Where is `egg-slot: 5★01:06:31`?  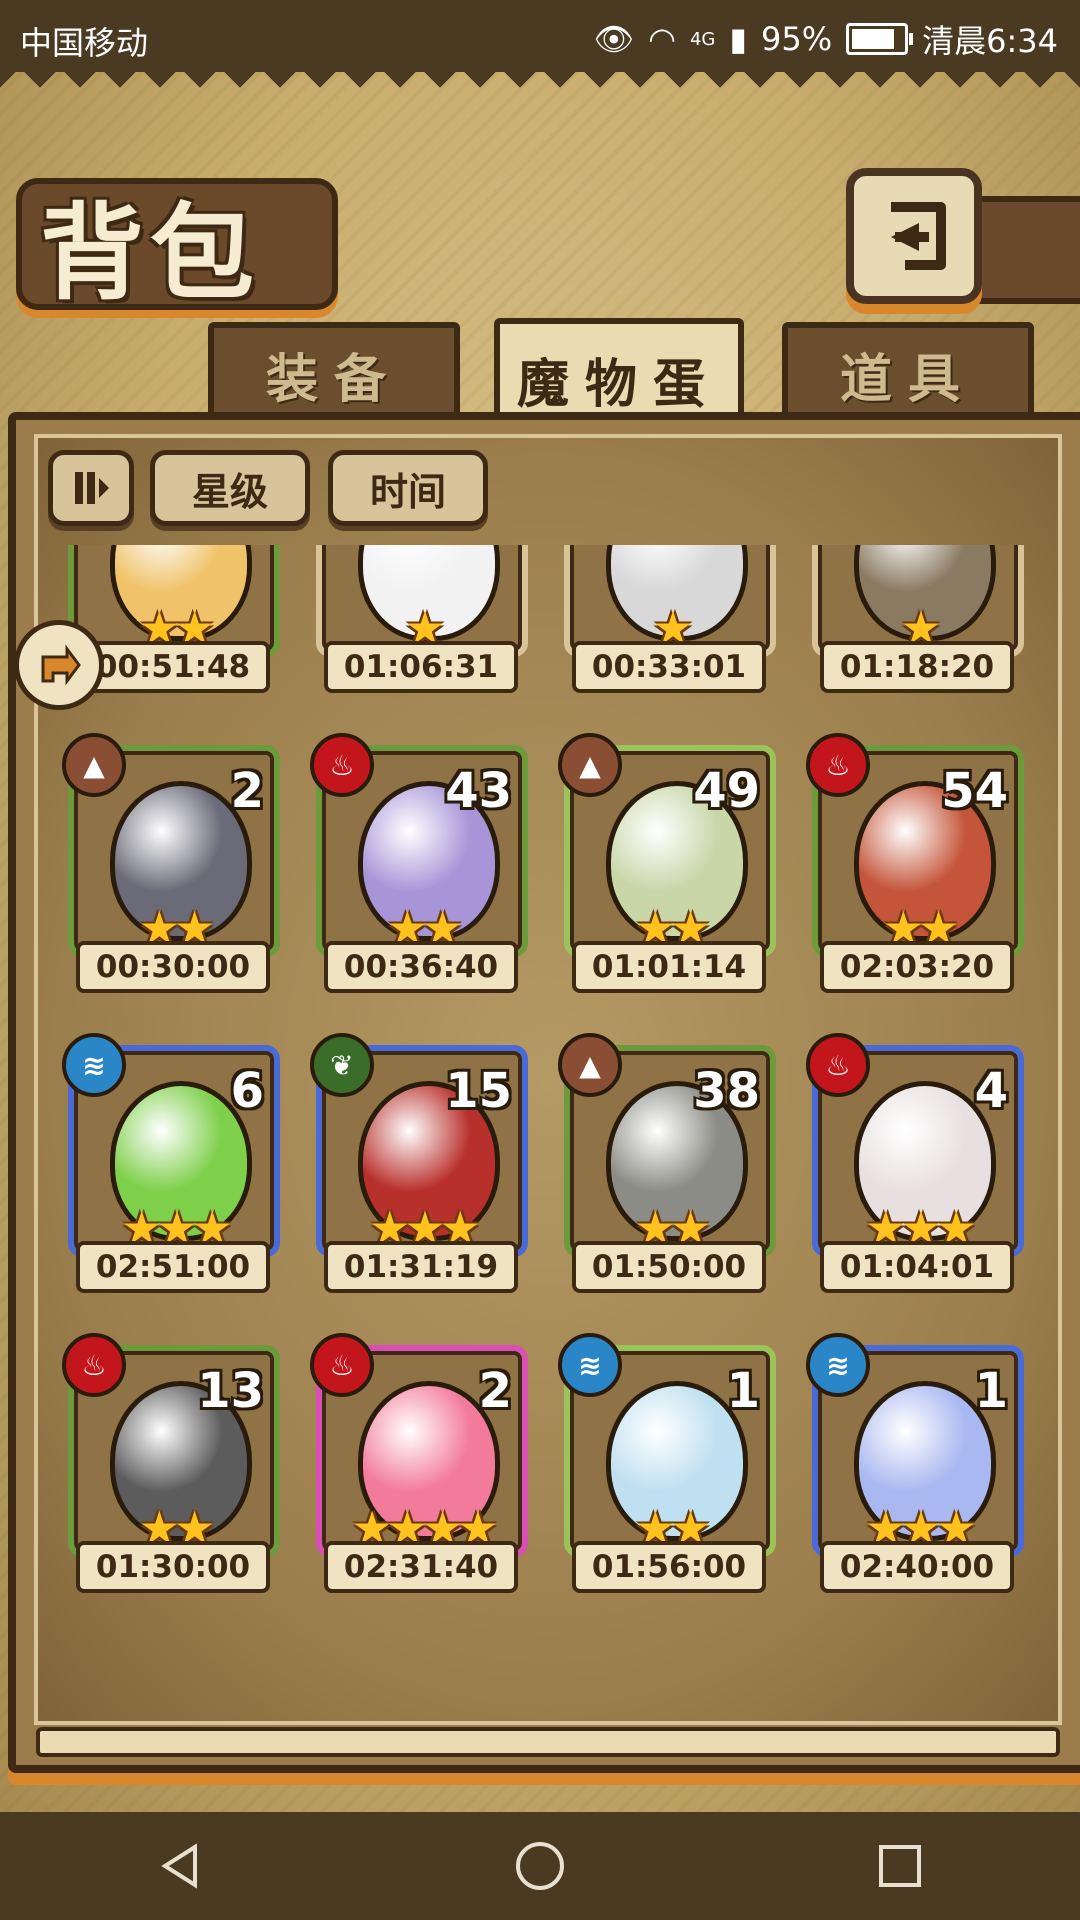
egg-slot: 5★01:06:31 is located at coordinates (422, 619).